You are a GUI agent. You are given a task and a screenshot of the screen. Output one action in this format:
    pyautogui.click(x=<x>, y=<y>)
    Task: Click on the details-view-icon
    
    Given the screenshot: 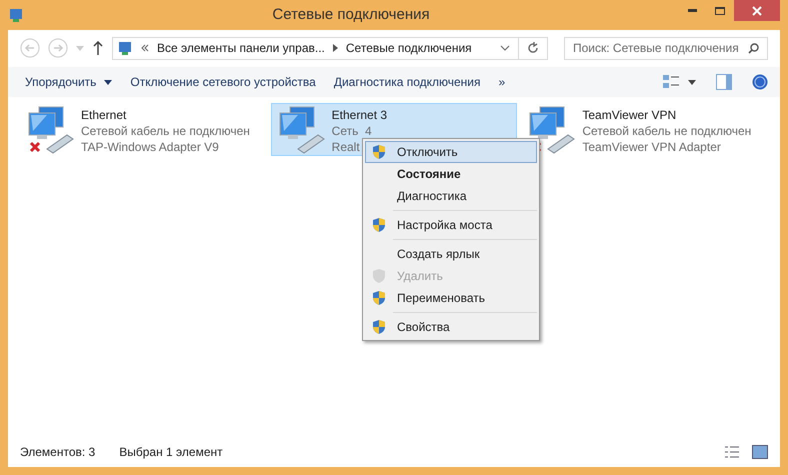 What is the action you would take?
    pyautogui.click(x=732, y=452)
    